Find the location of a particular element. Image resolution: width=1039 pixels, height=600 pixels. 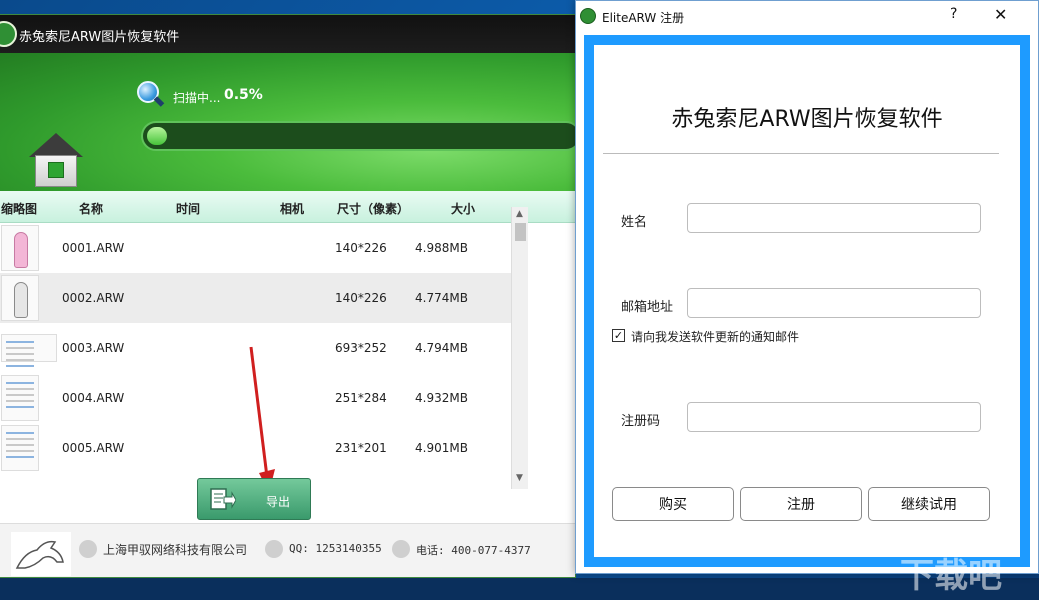

register-button: 注册 is located at coordinates (801, 504).